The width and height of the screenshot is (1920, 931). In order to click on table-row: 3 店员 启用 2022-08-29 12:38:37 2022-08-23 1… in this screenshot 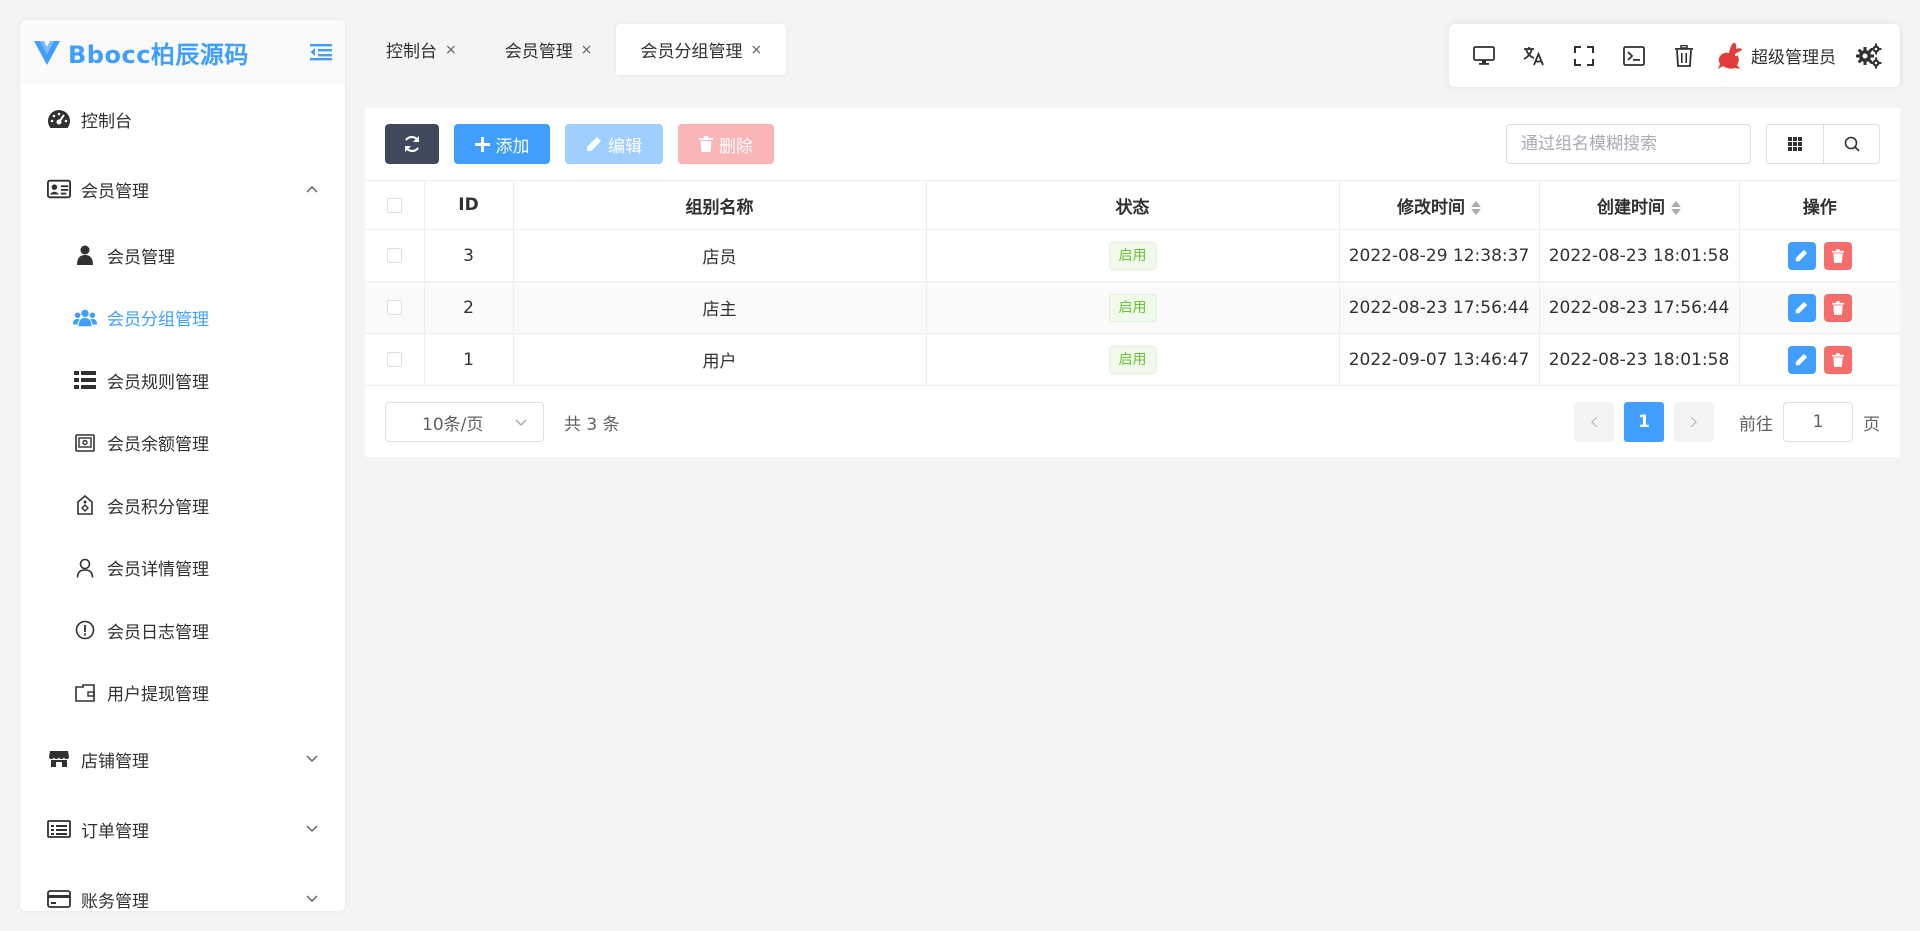, I will do `click(1132, 255)`.